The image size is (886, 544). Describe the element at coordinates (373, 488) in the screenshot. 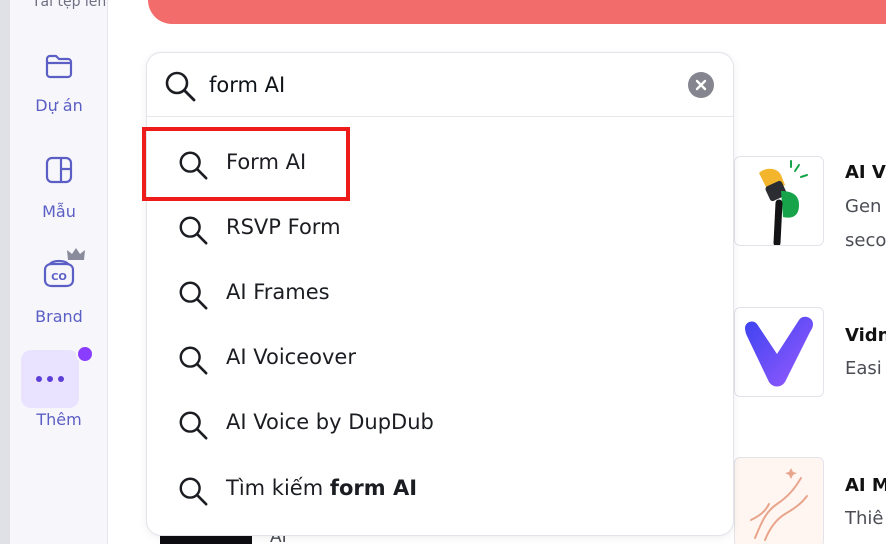

I see `suggestion-query: form AI` at that location.